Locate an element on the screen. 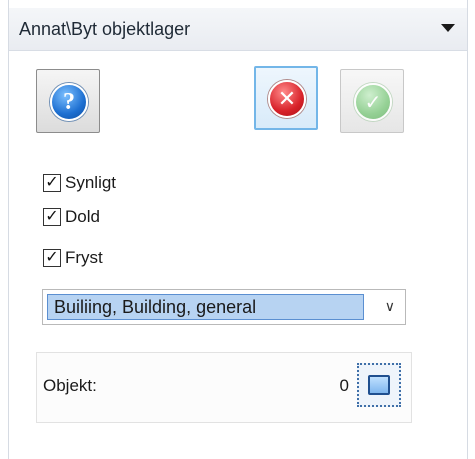  object-label: Objekt: is located at coordinates (70, 385).